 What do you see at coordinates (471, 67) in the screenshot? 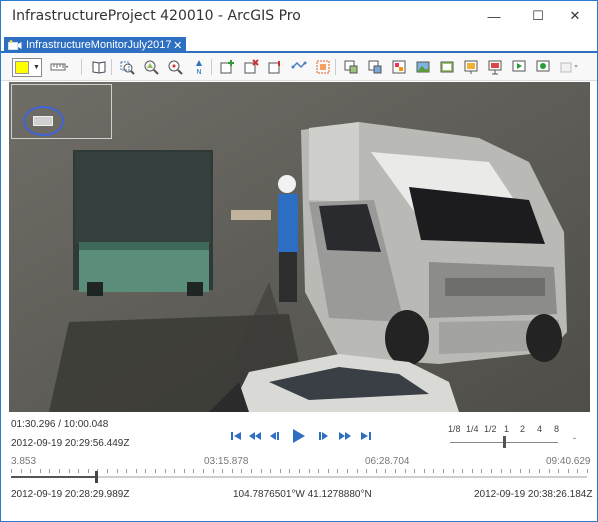
I see `create-frame-button` at bounding box center [471, 67].